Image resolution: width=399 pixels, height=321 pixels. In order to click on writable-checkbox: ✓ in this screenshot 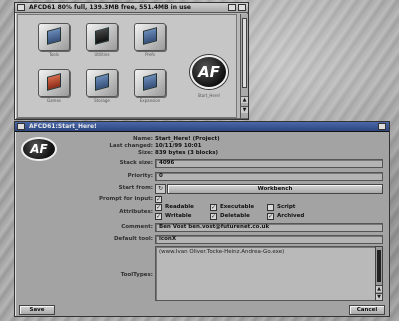, I will do `click(158, 216)`.